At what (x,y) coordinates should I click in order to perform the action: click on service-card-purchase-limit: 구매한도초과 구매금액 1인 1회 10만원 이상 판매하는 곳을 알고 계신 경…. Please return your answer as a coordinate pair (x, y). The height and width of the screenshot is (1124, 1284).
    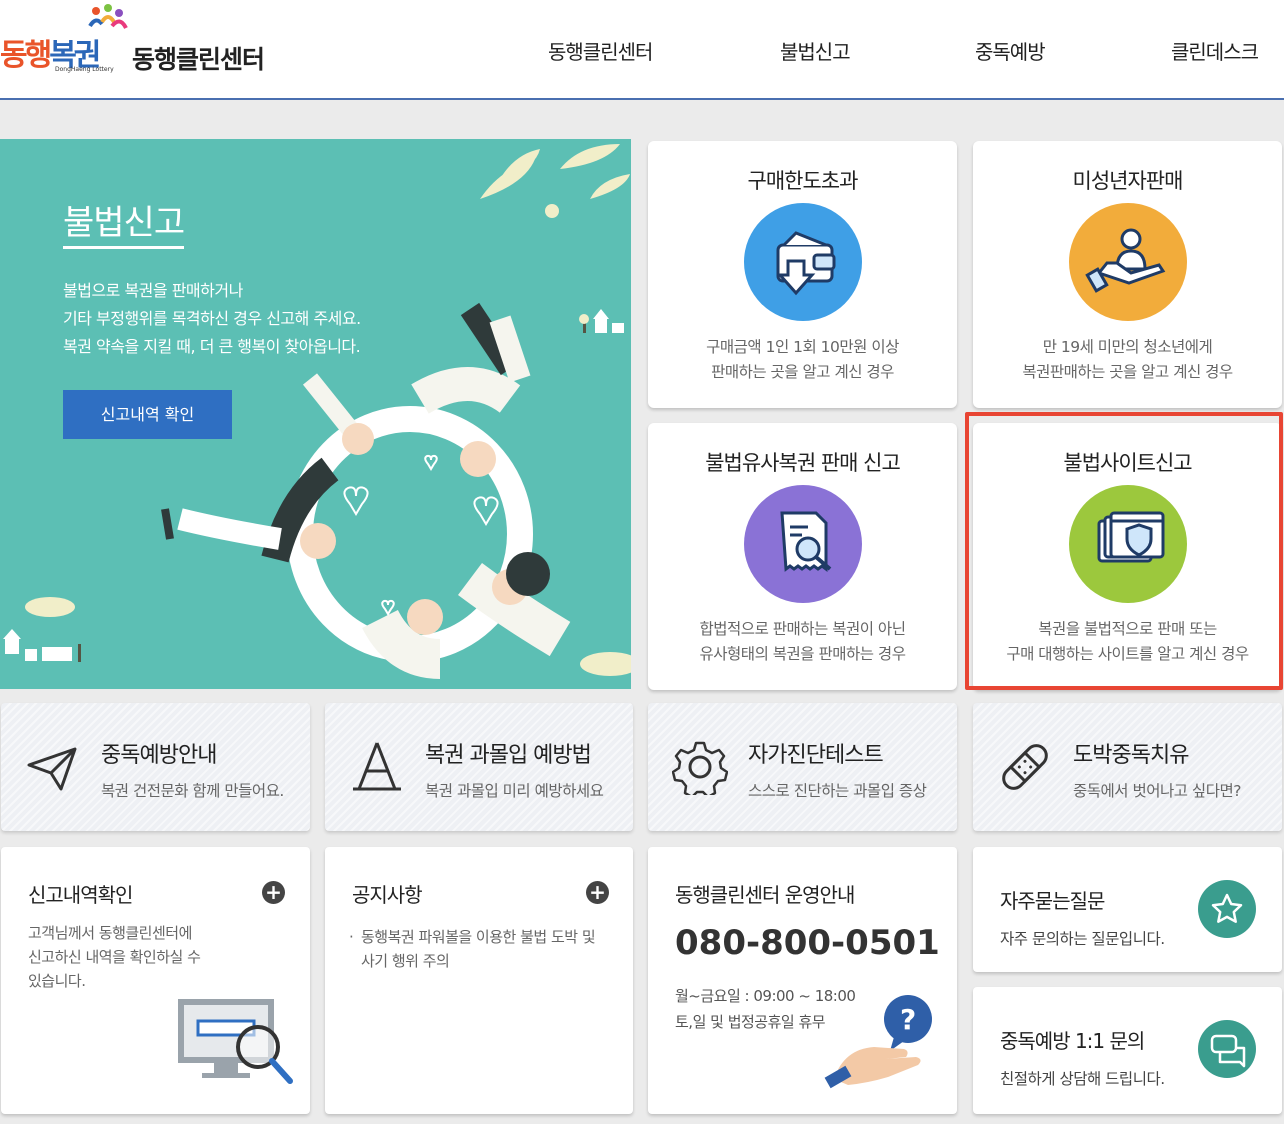
    Looking at the image, I should click on (802, 274).